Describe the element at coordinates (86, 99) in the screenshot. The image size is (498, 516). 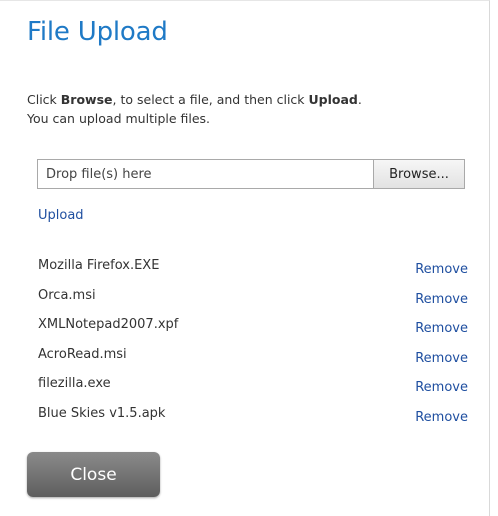
I see `instructions-browse-word: Browse` at that location.